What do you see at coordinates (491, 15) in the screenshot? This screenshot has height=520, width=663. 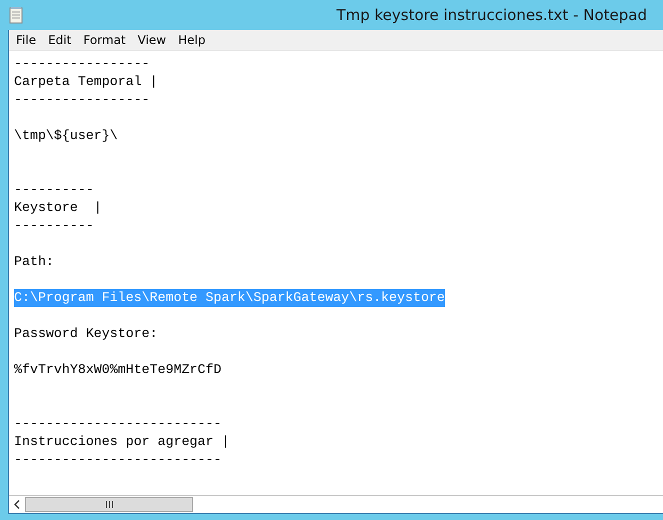 I see `window-title: Tmp keystore instrucciones.txt - Notepad` at bounding box center [491, 15].